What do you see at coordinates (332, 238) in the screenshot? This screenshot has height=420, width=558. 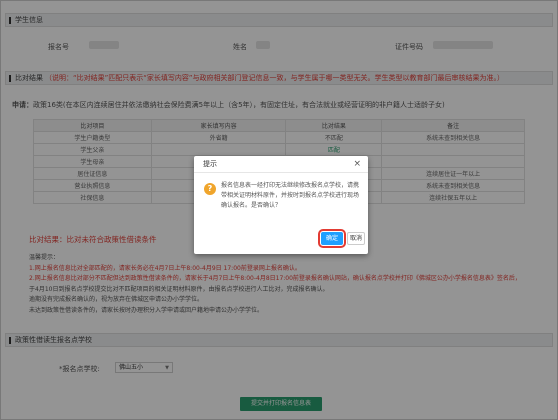 I see `confirm-button: 确定` at bounding box center [332, 238].